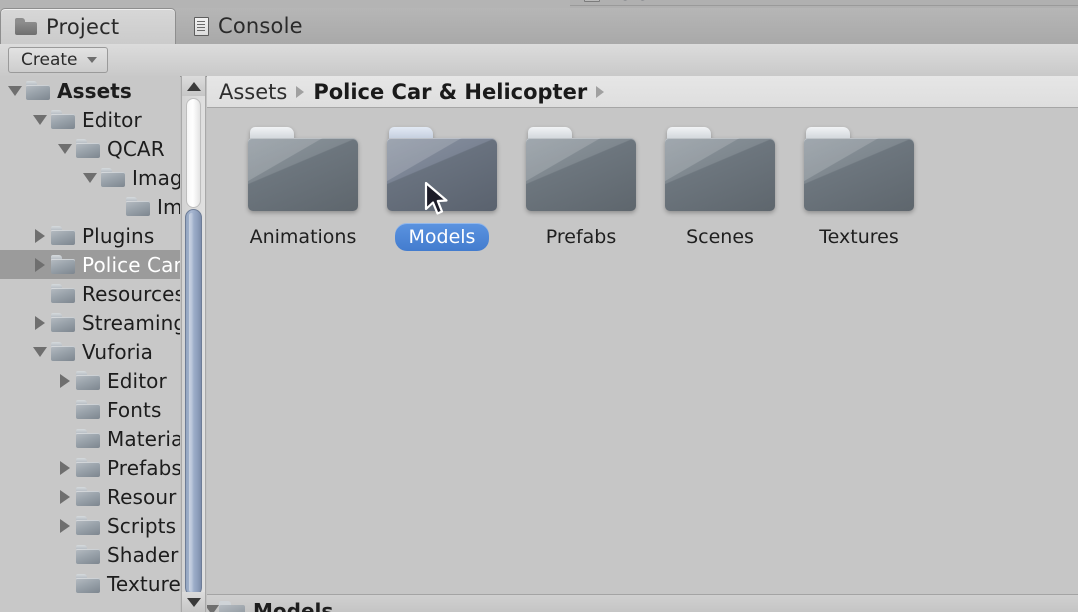  I want to click on asset-item-scenes: Scenes, so click(720, 189).